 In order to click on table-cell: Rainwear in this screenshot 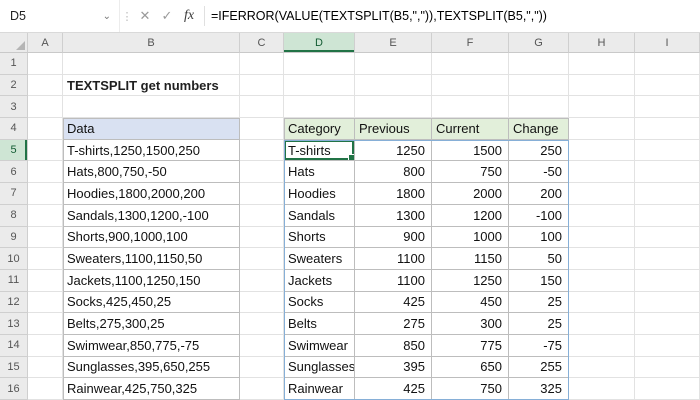, I will do `click(319, 389)`.